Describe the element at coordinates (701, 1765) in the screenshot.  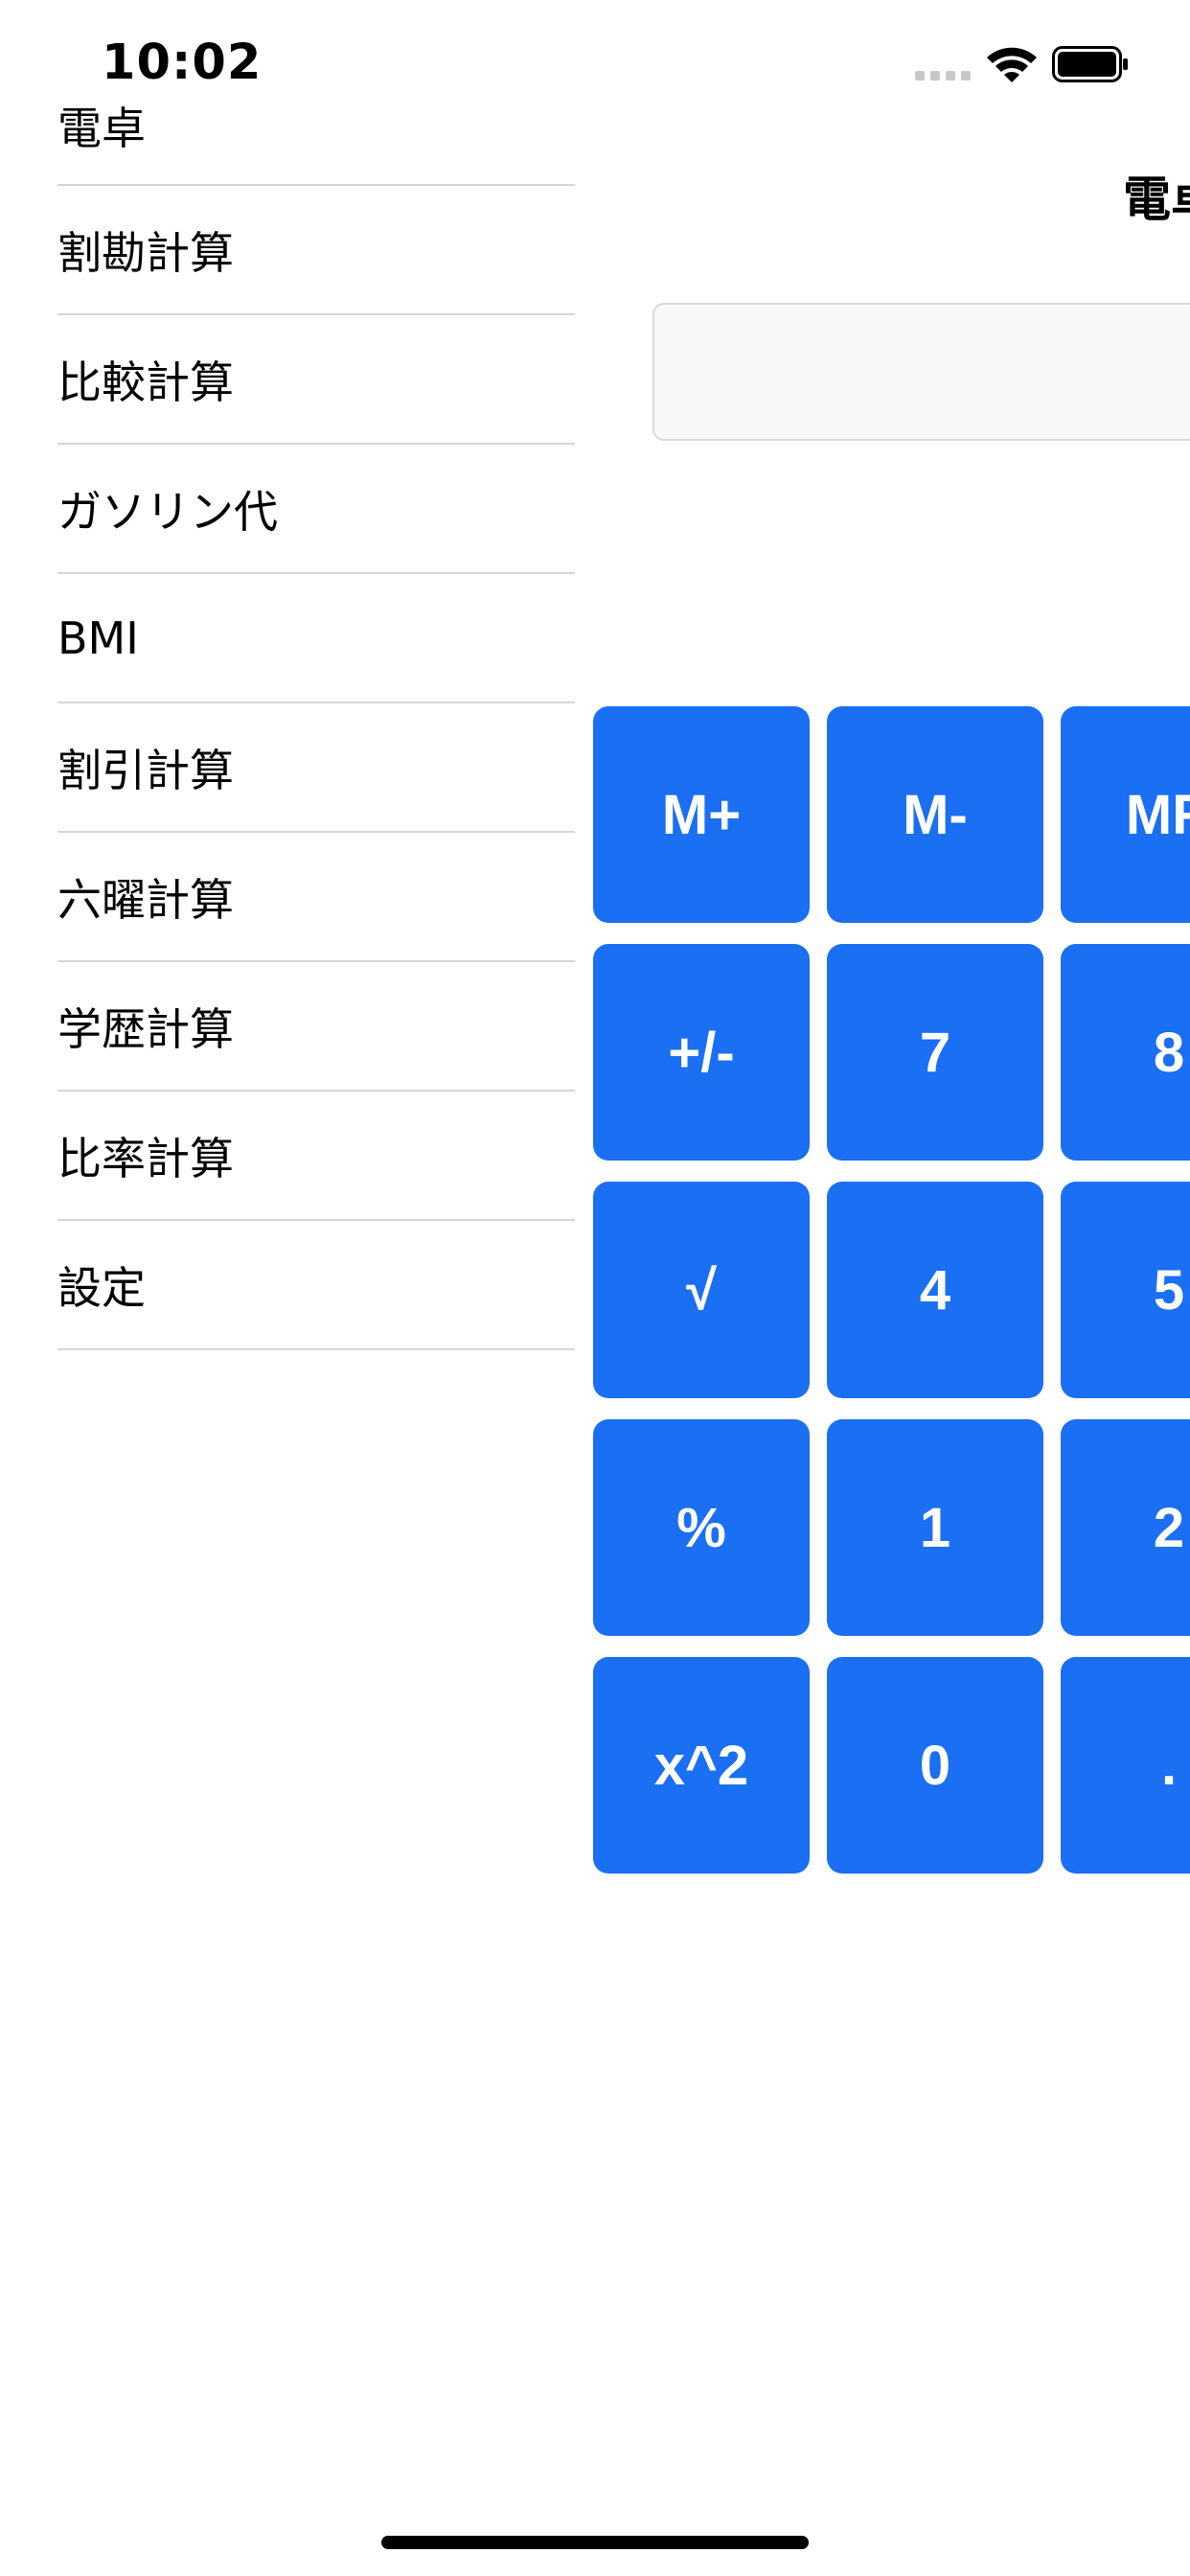
I see `square-key: x^2` at that location.